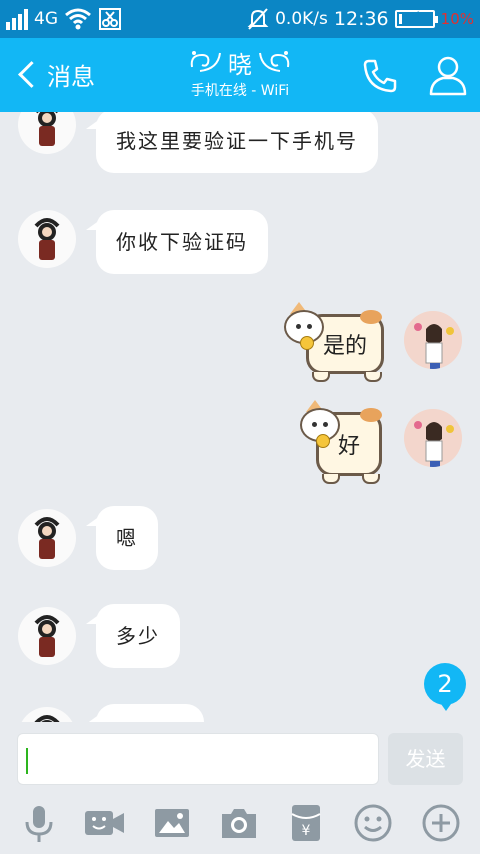 Image resolution: width=480 pixels, height=854 pixels. What do you see at coordinates (416, 18) in the screenshot?
I see `battery-icon: ⚡` at bounding box center [416, 18].